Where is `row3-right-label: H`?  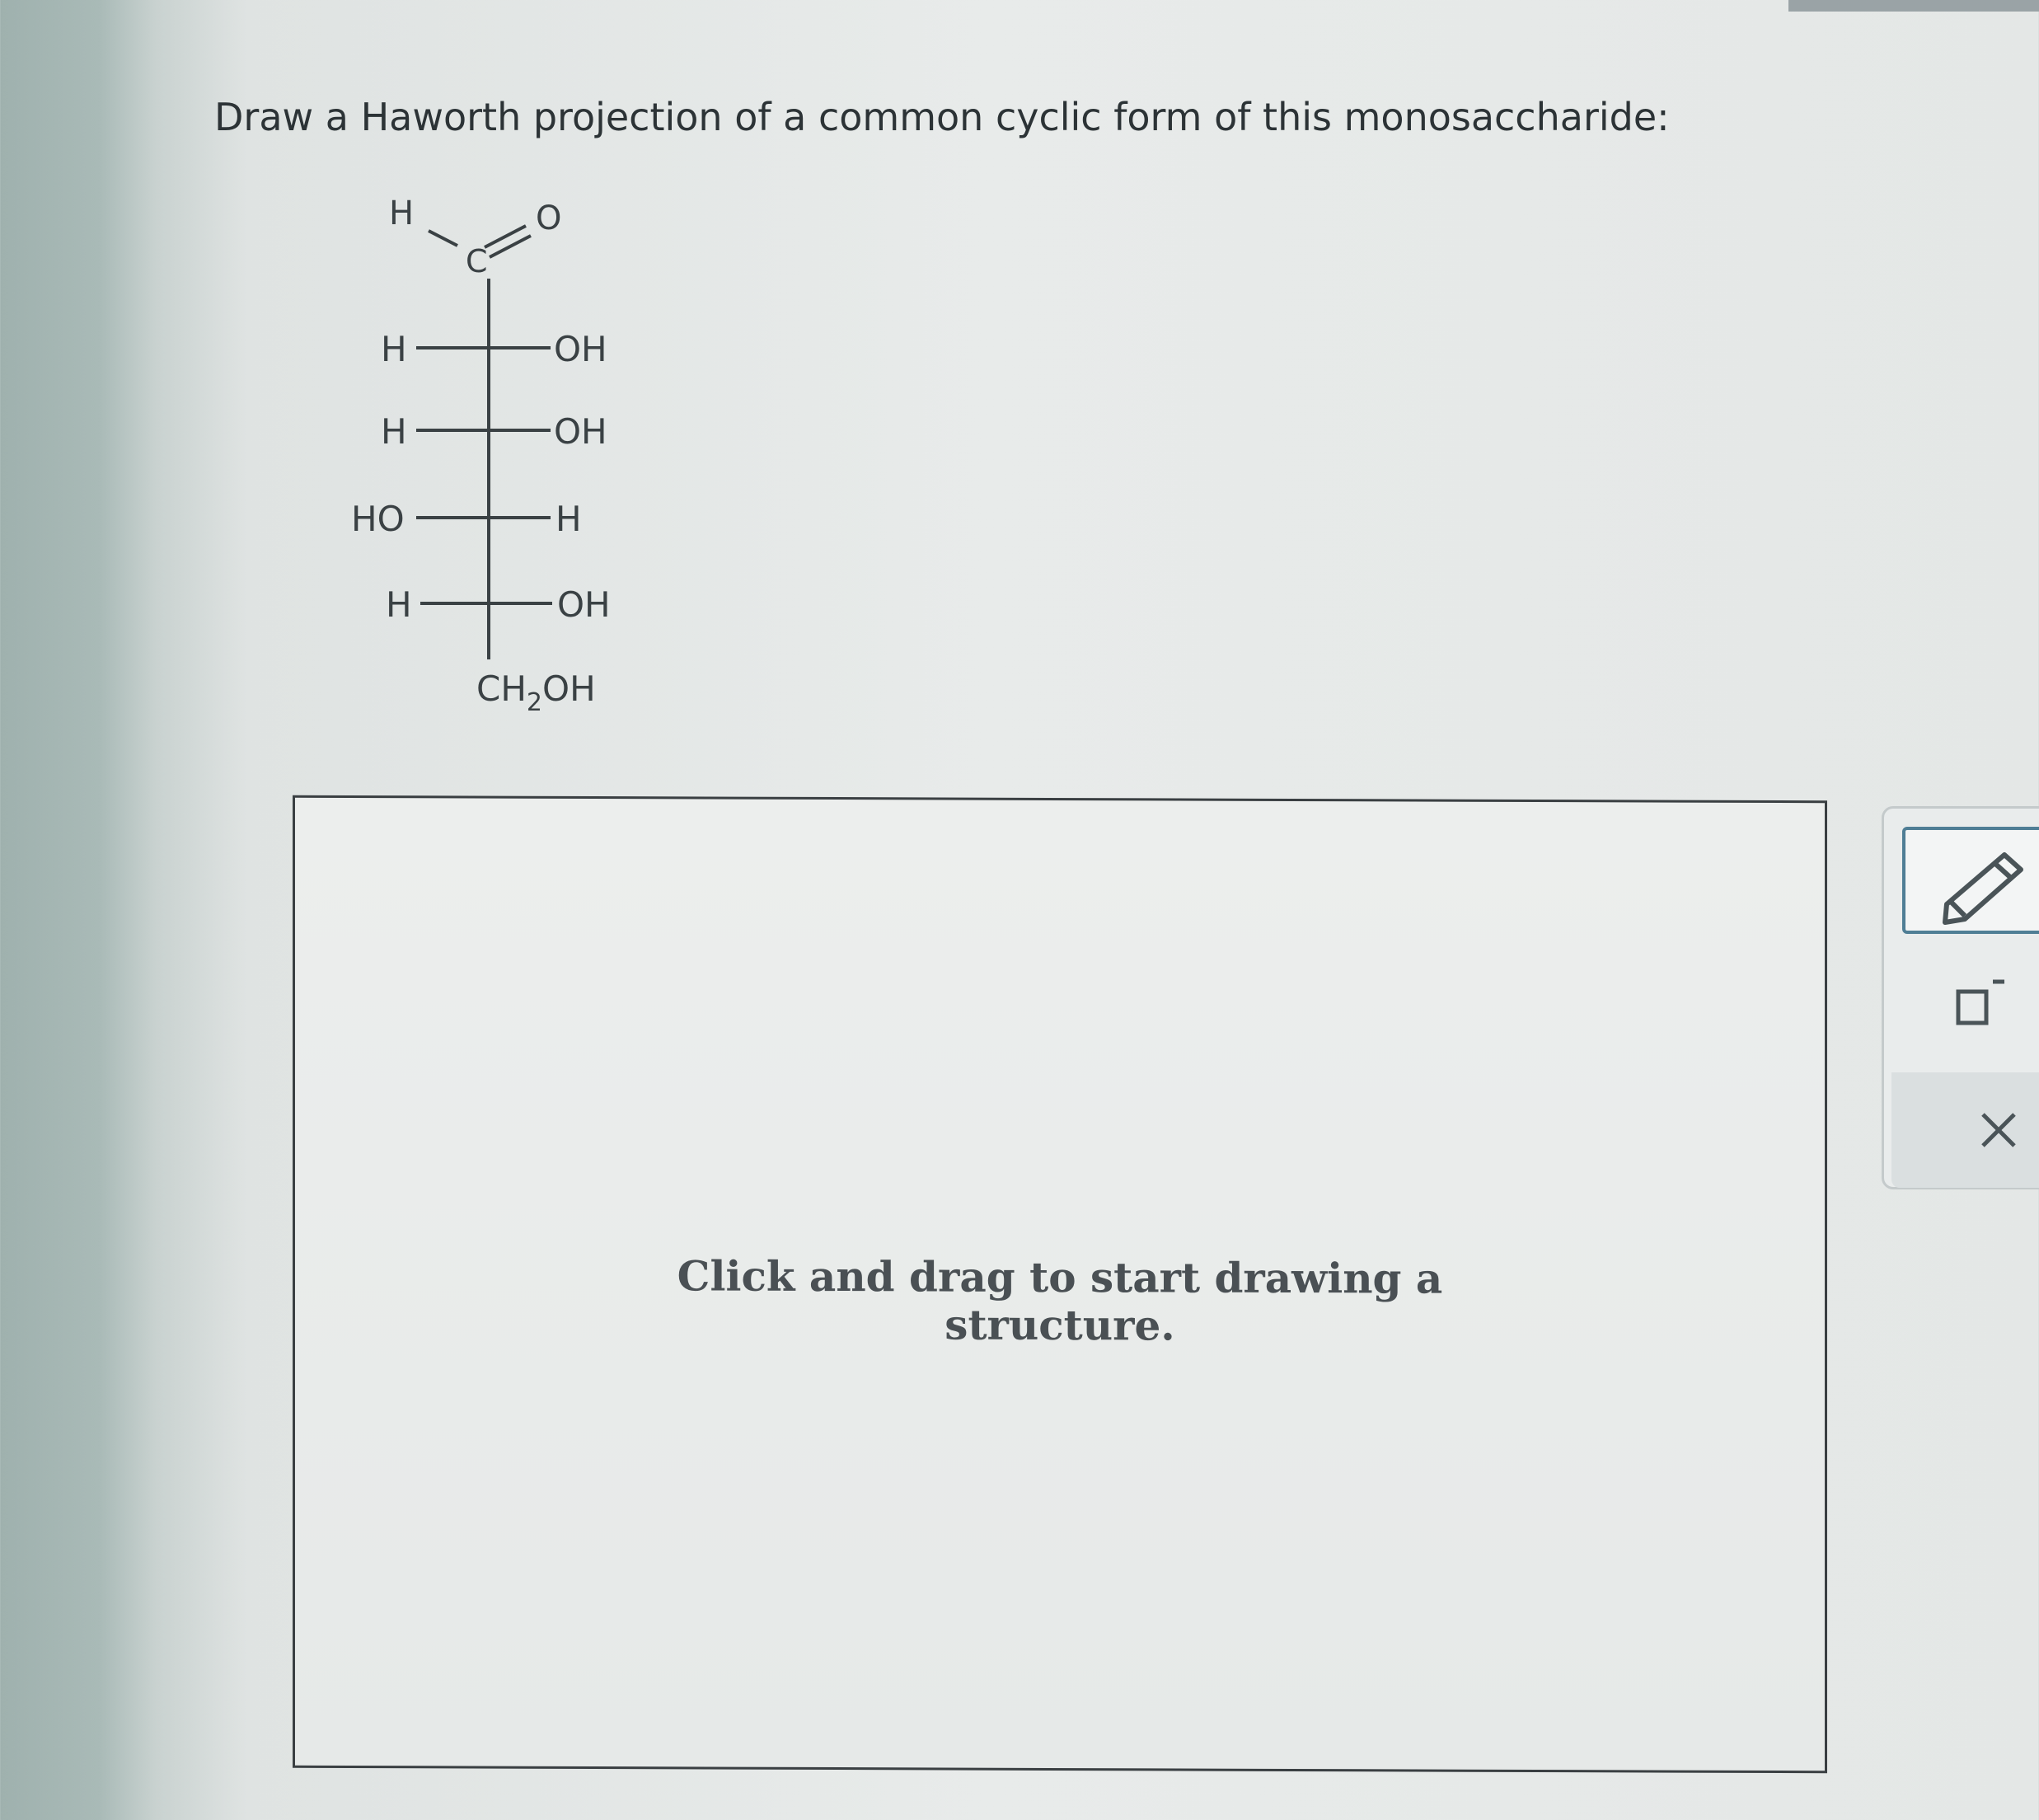 row3-right-label: H is located at coordinates (568, 519).